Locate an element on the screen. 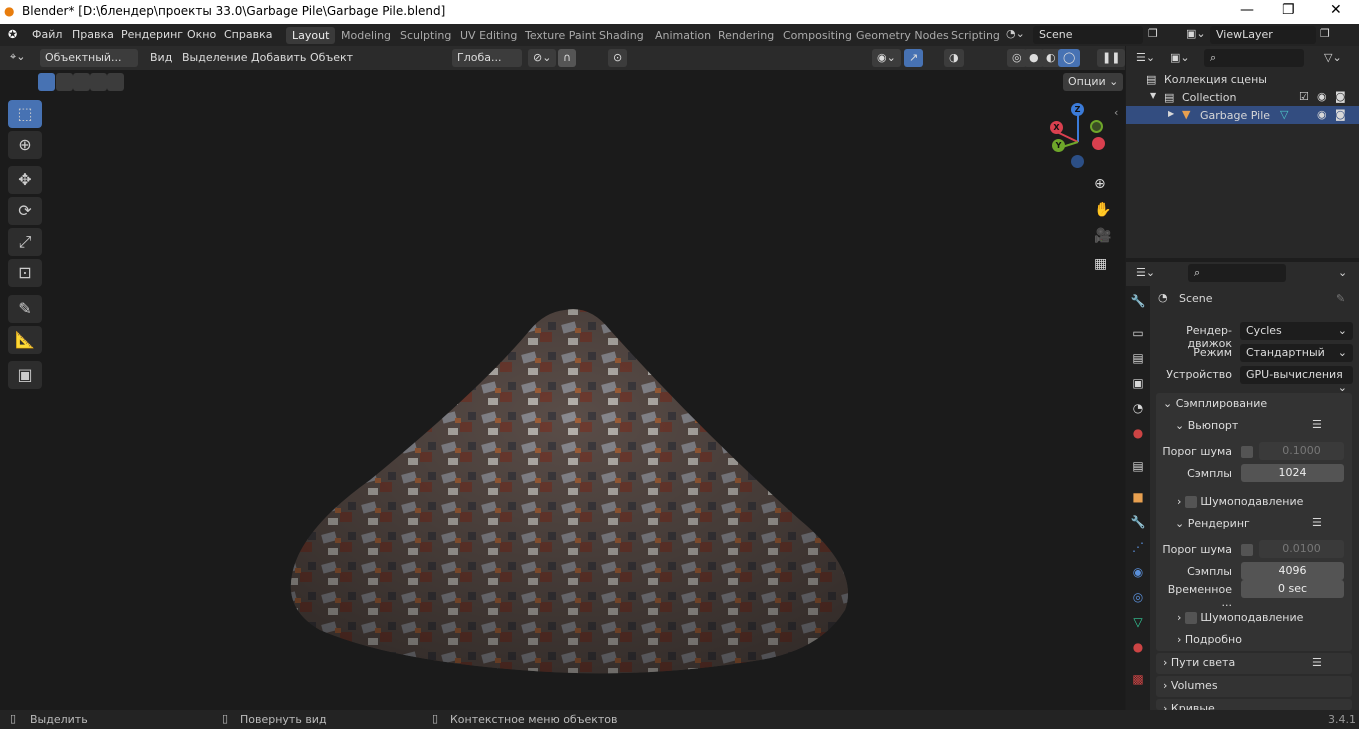 Image resolution: width=1359 pixels, height=729 pixels. tool-tab-icon: 🔧 is located at coordinates (1138, 302).